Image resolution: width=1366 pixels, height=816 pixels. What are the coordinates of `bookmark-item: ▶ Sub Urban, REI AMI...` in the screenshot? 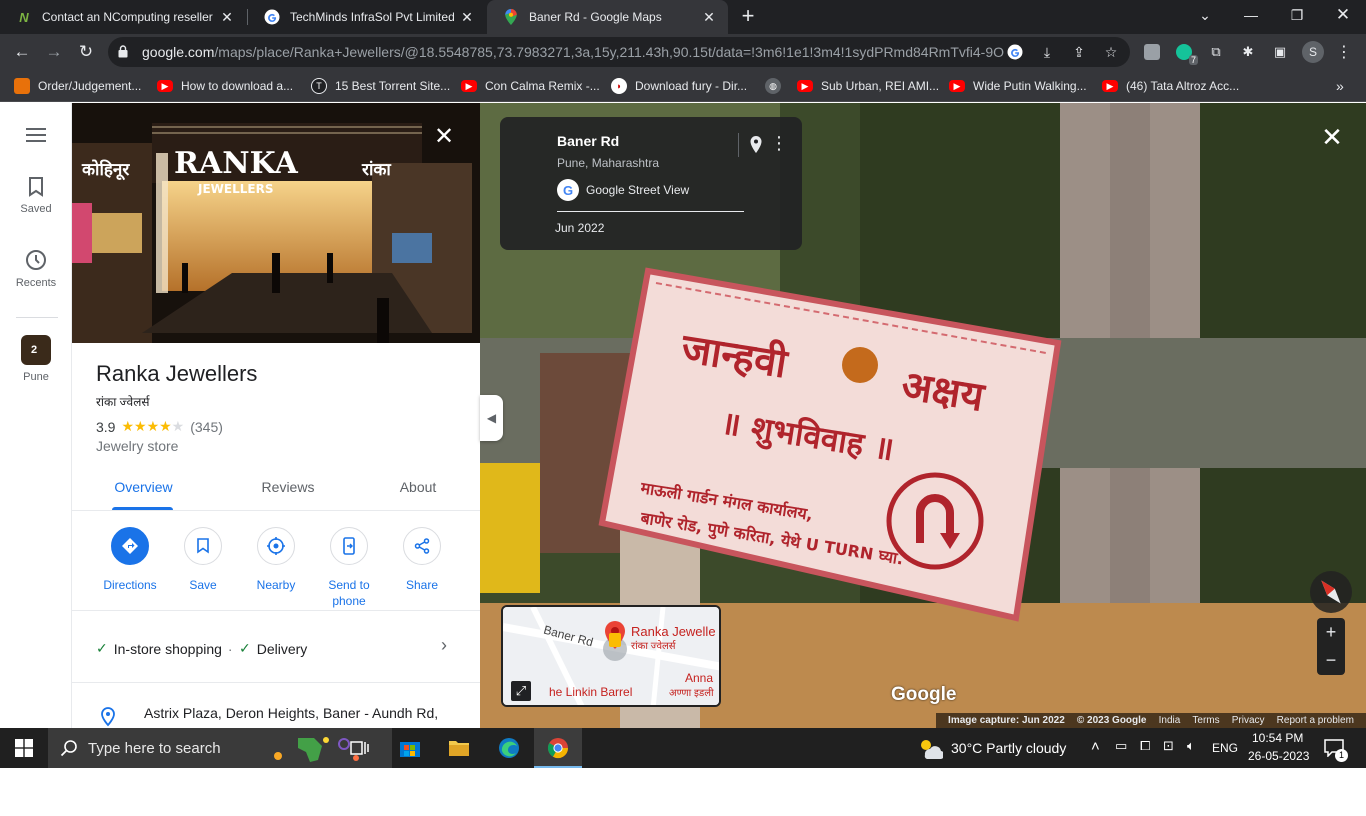 It's located at (868, 86).